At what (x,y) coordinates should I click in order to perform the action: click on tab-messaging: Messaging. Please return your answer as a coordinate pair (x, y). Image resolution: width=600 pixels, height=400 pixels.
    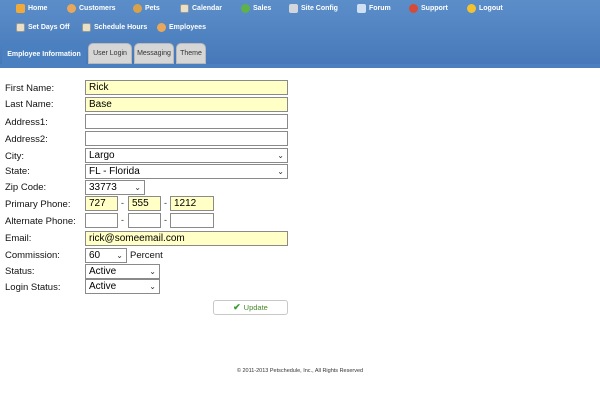
    Looking at the image, I should click on (154, 53).